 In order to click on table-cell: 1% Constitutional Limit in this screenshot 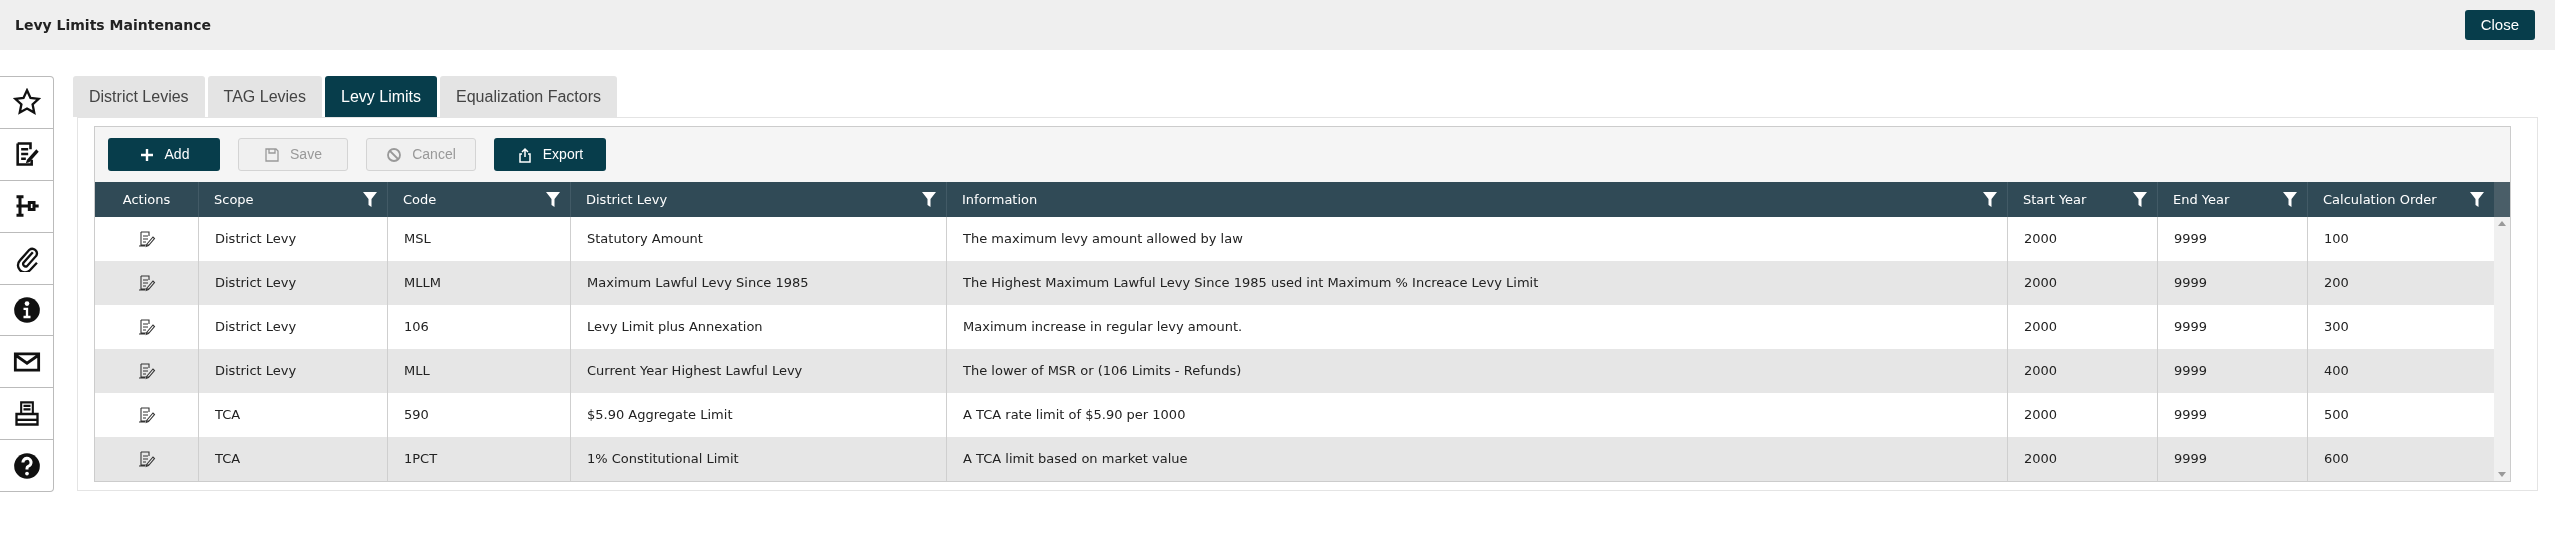, I will do `click(758, 459)`.